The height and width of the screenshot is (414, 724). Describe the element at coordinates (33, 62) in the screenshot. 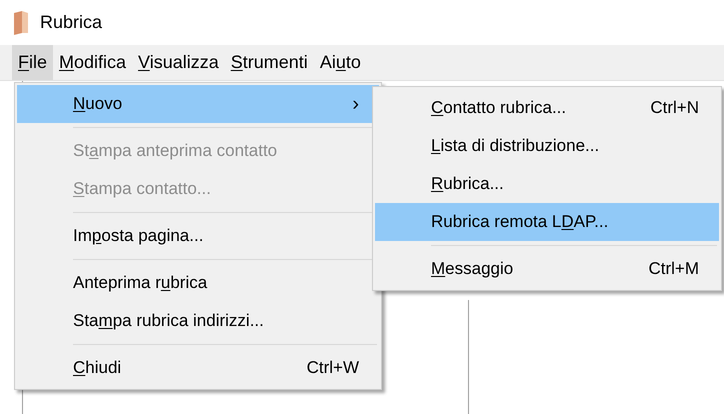

I see `menu-bar-item: File` at that location.